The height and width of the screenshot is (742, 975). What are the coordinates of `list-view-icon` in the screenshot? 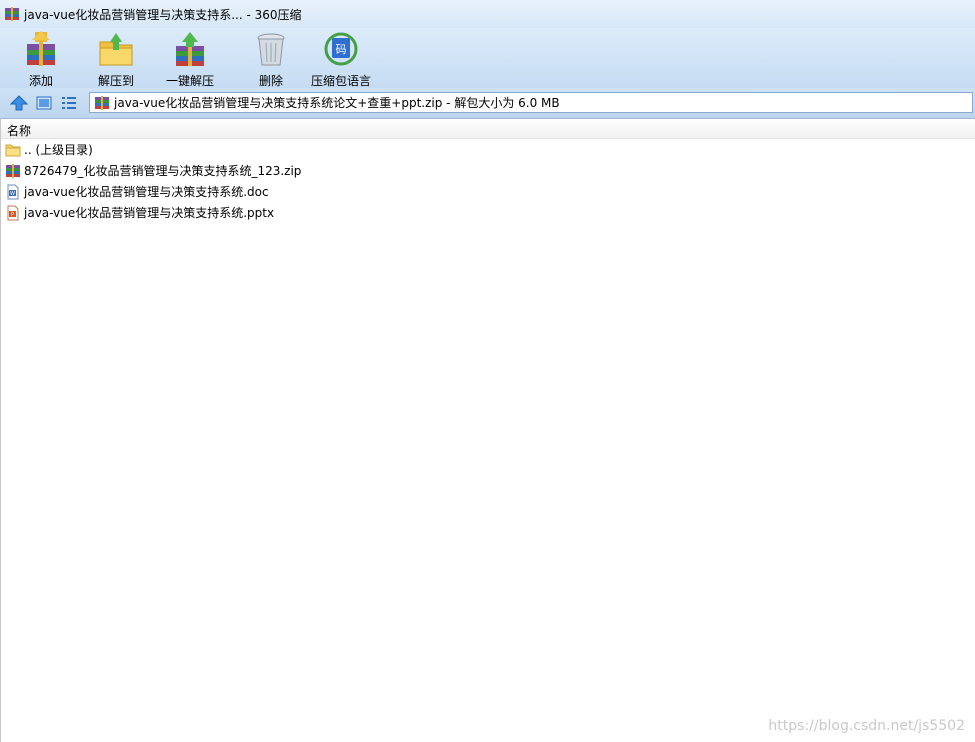 It's located at (69, 103).